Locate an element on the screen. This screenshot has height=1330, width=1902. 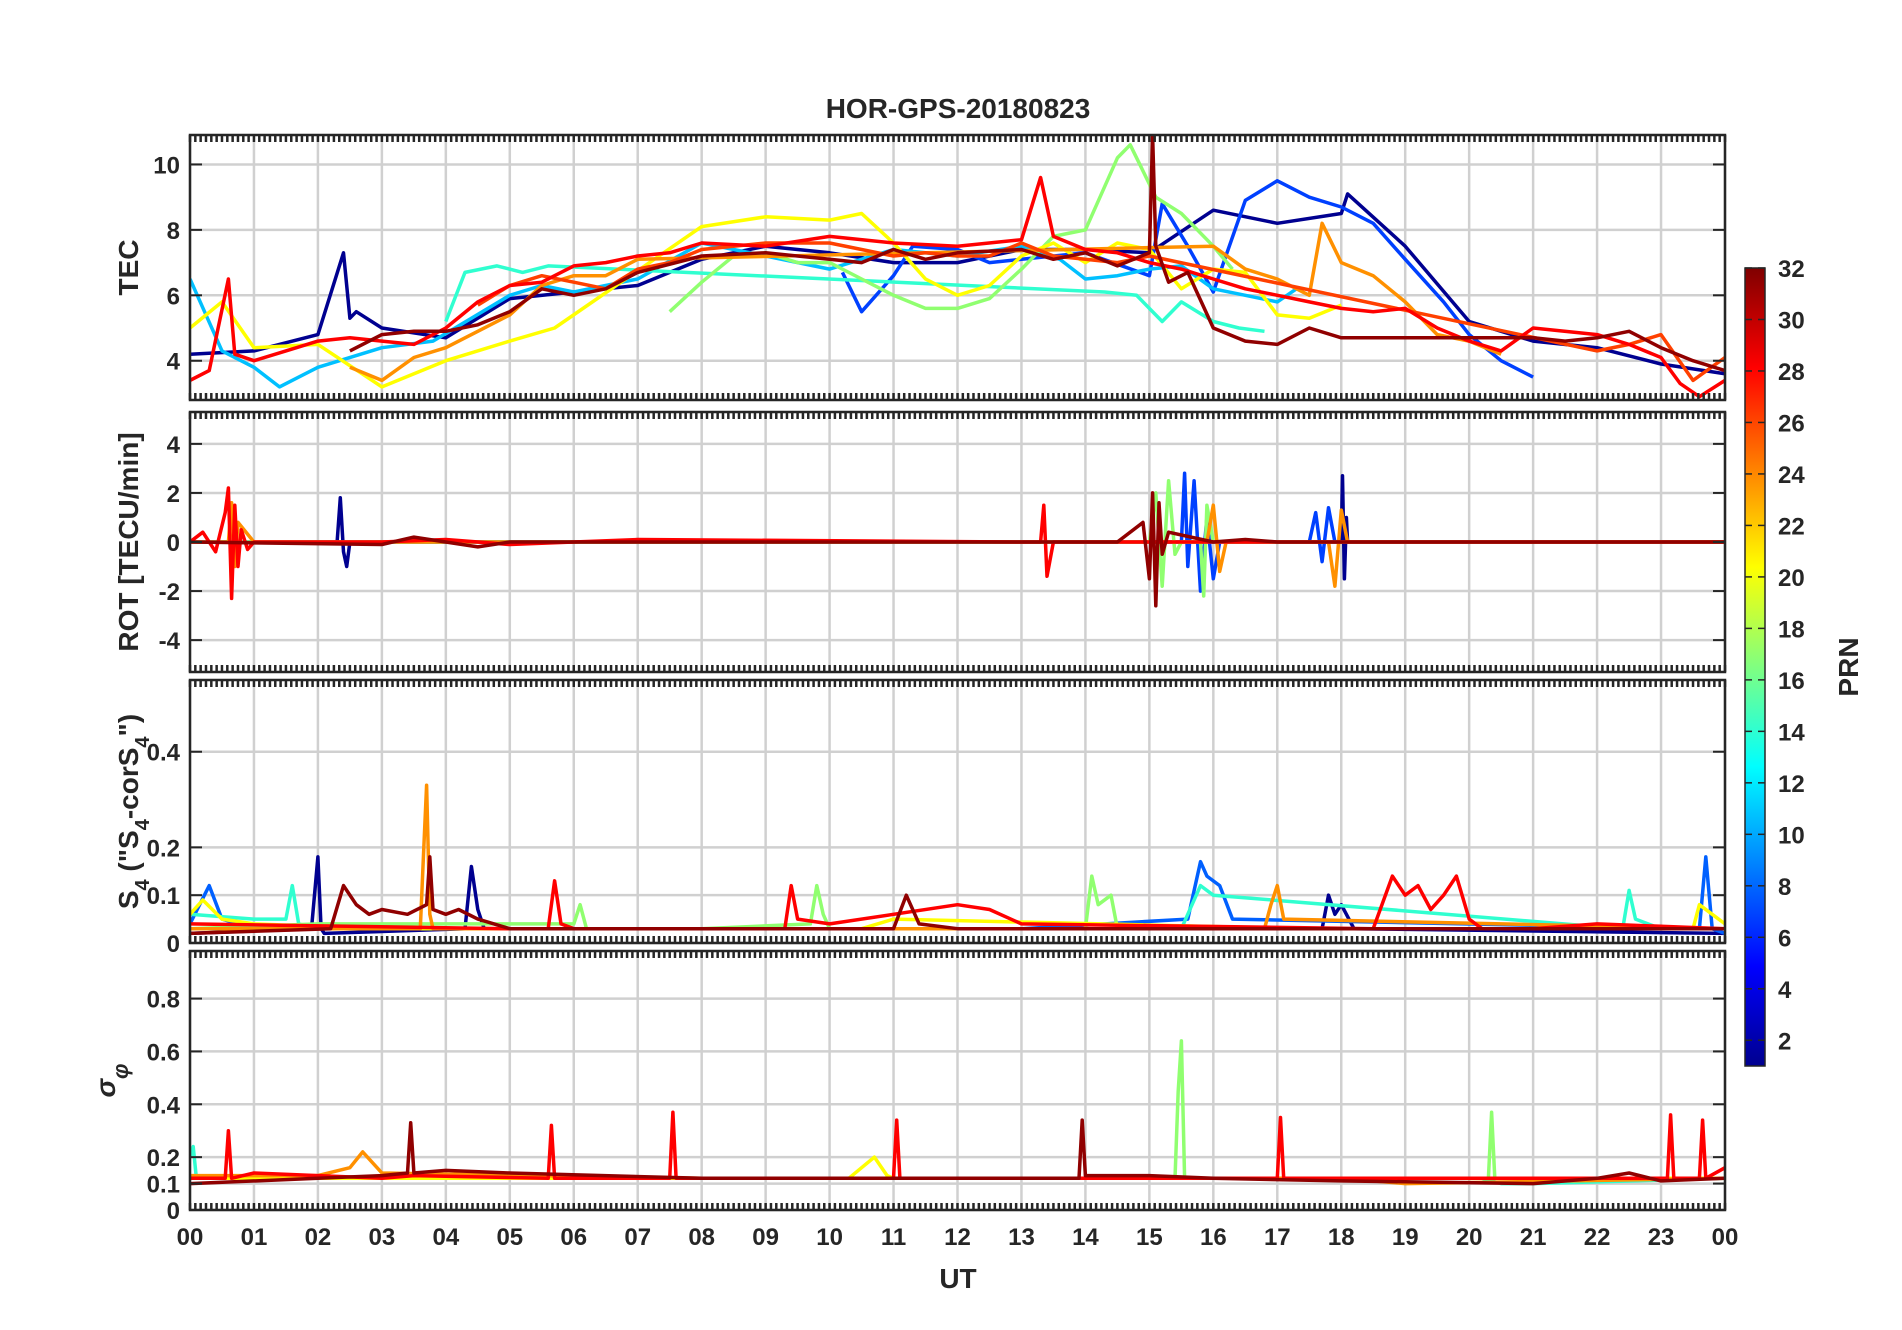
colorbar-tick-label: 12 is located at coordinates (1791, 784).